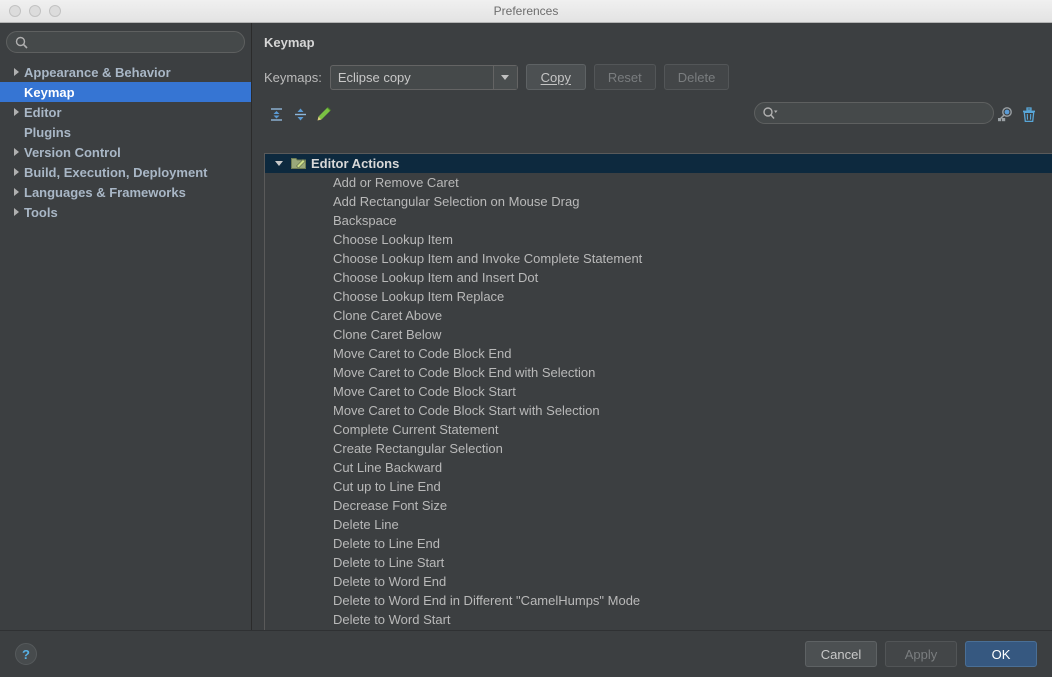 The height and width of the screenshot is (677, 1052). I want to click on tree-group-label: Editor Actions, so click(355, 163).